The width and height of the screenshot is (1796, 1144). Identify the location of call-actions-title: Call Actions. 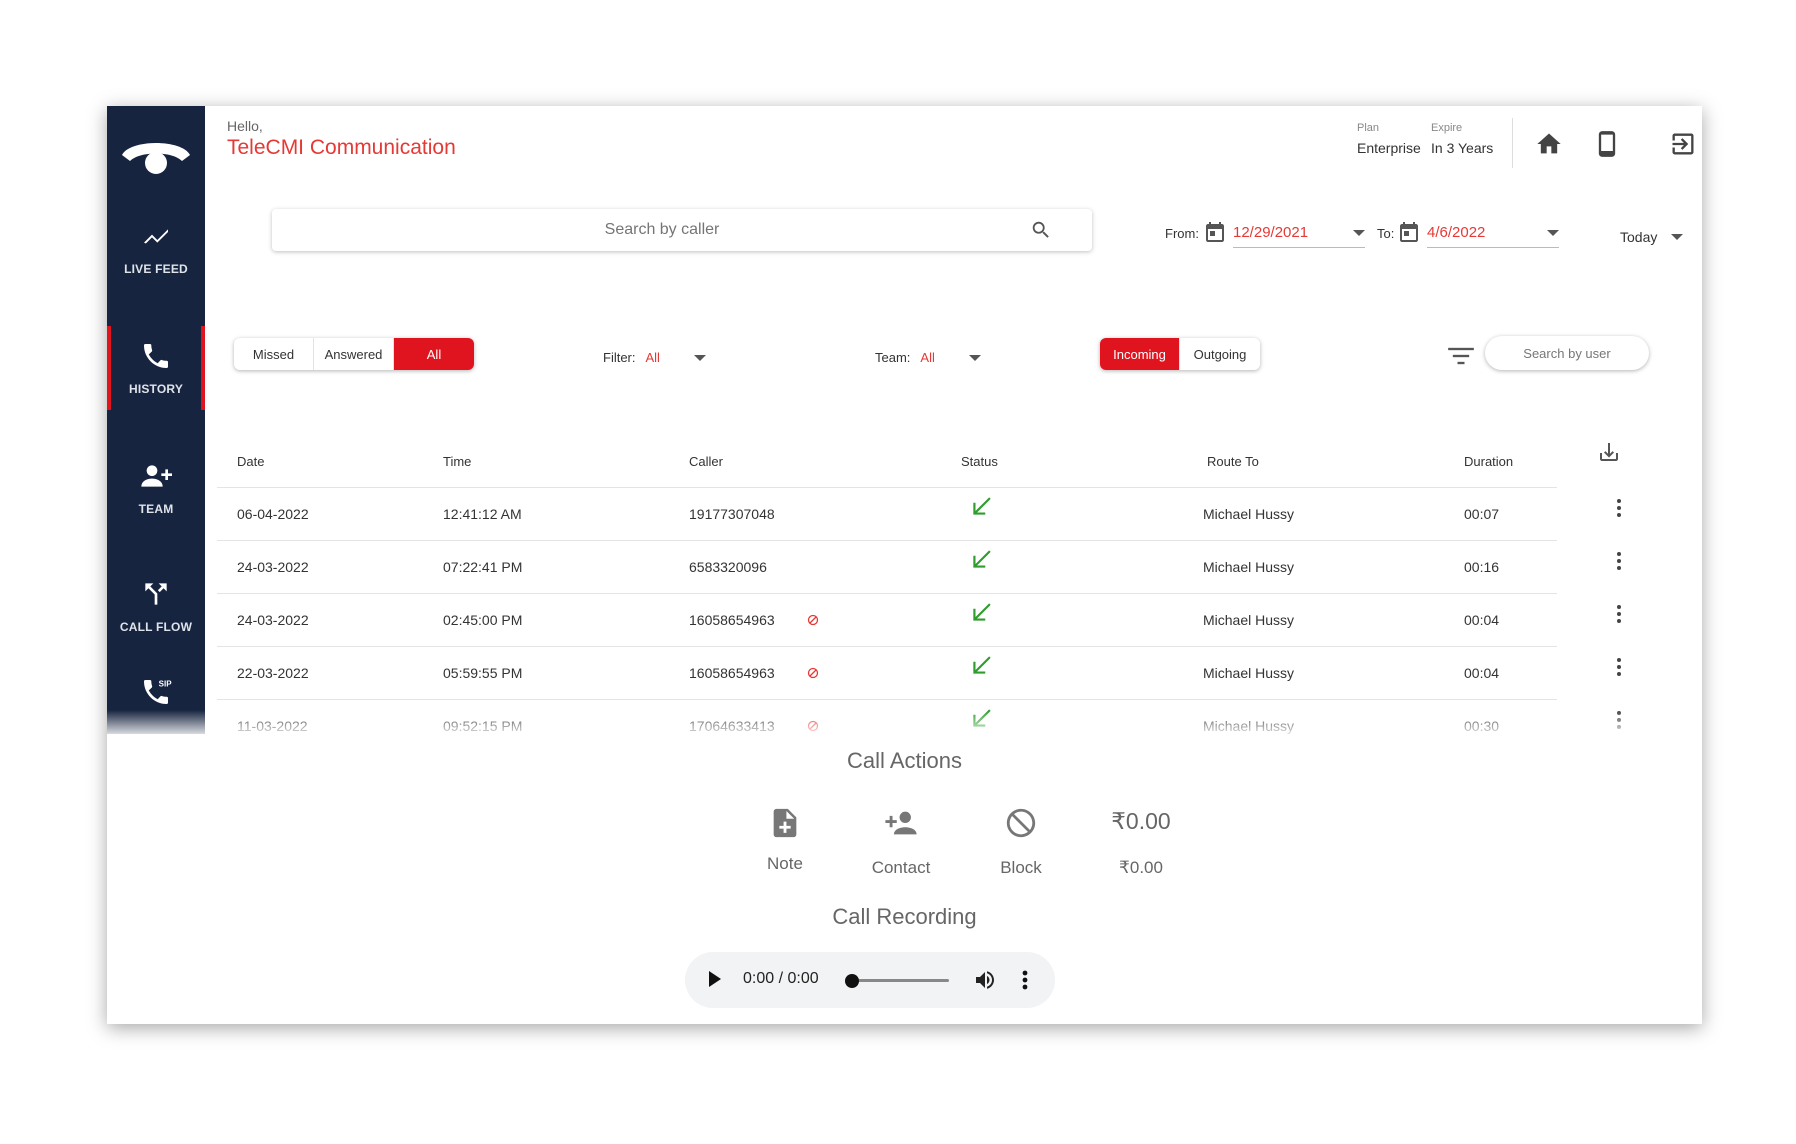
(904, 760).